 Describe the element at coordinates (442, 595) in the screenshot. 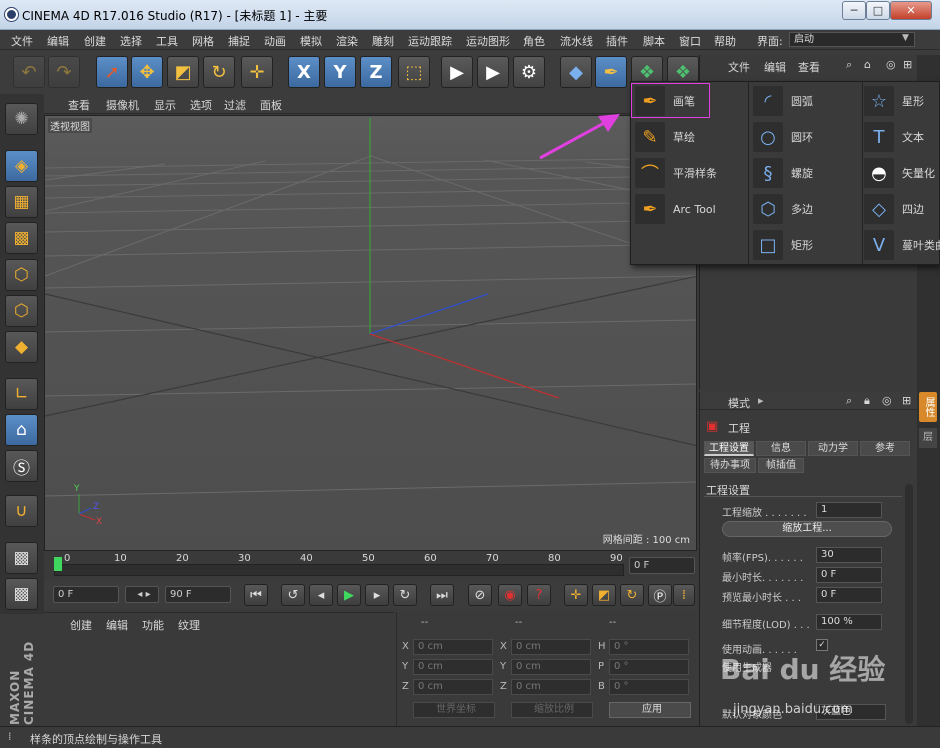

I see `go-to-end-icon: ⏭` at that location.